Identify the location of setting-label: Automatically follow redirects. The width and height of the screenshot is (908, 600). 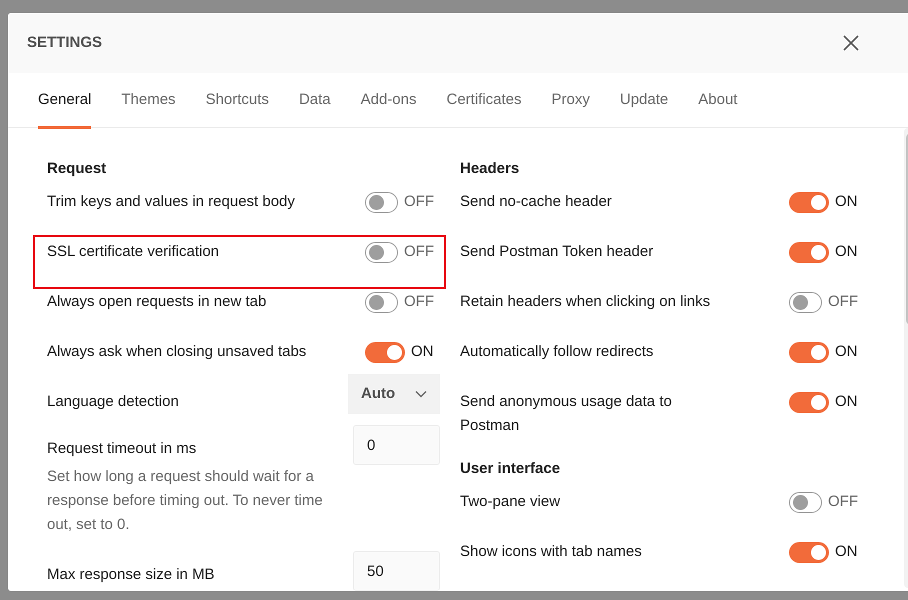
(557, 352).